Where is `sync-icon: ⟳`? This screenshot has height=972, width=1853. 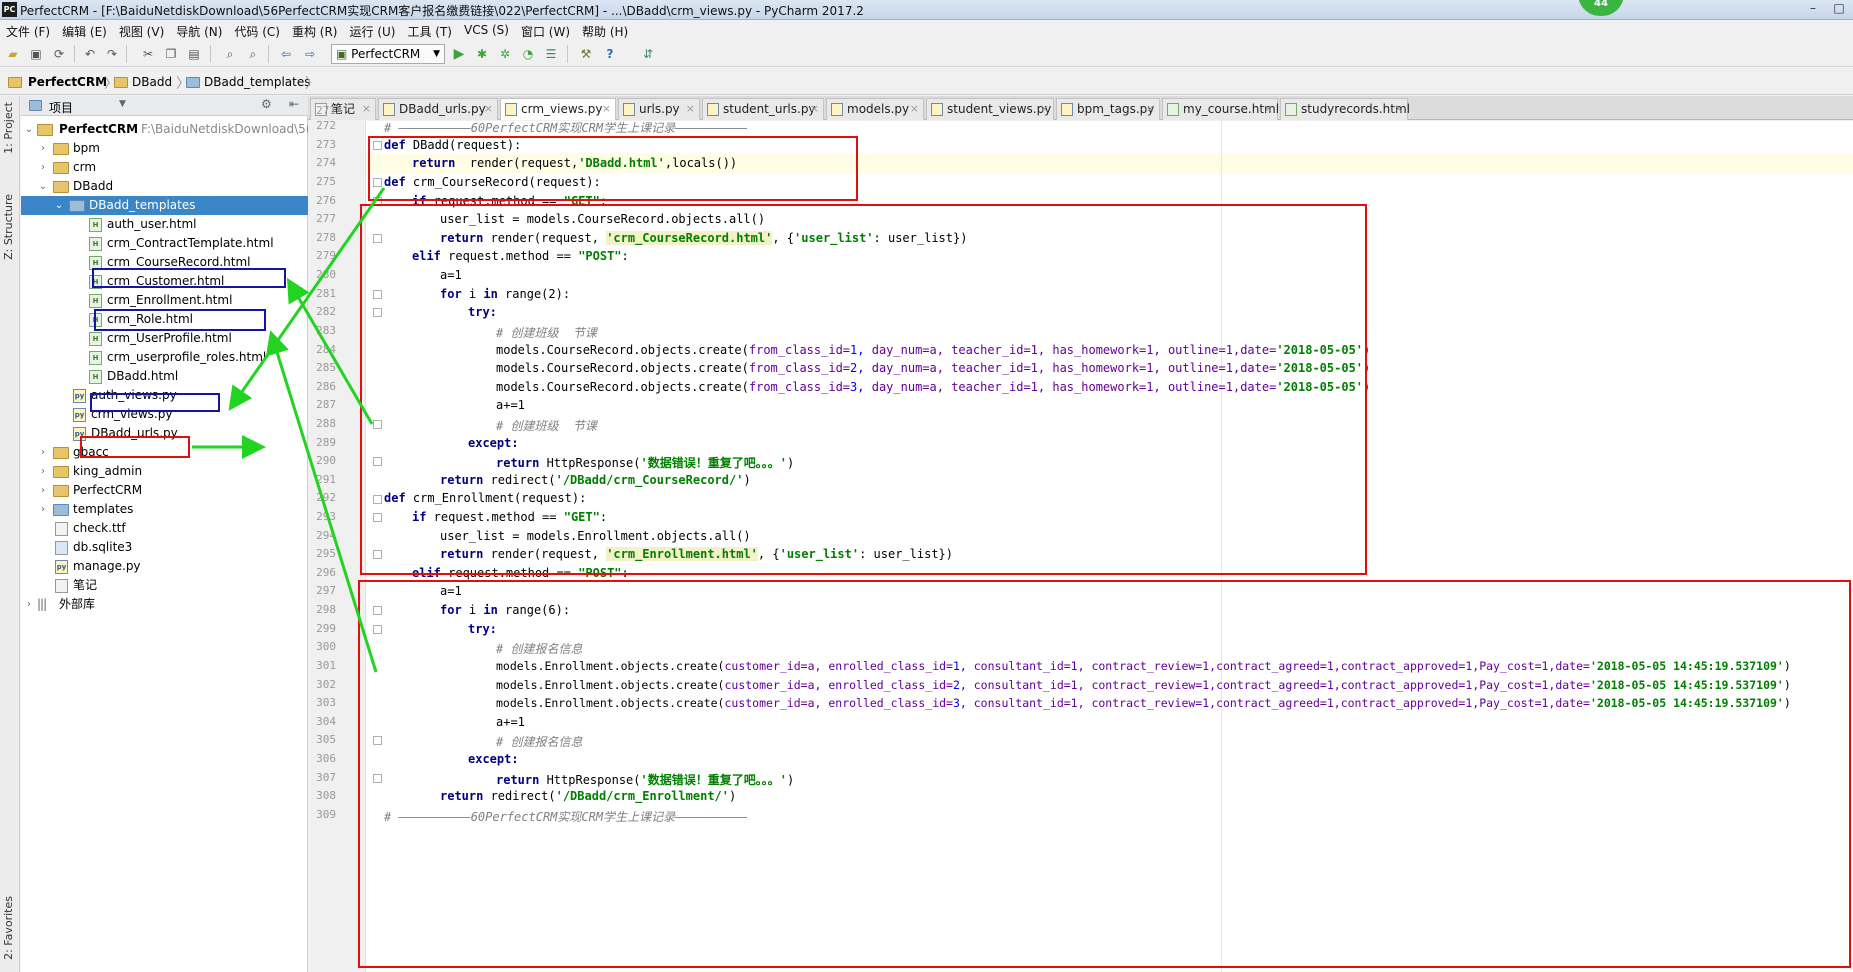
sync-icon: ⟳ is located at coordinates (59, 54).